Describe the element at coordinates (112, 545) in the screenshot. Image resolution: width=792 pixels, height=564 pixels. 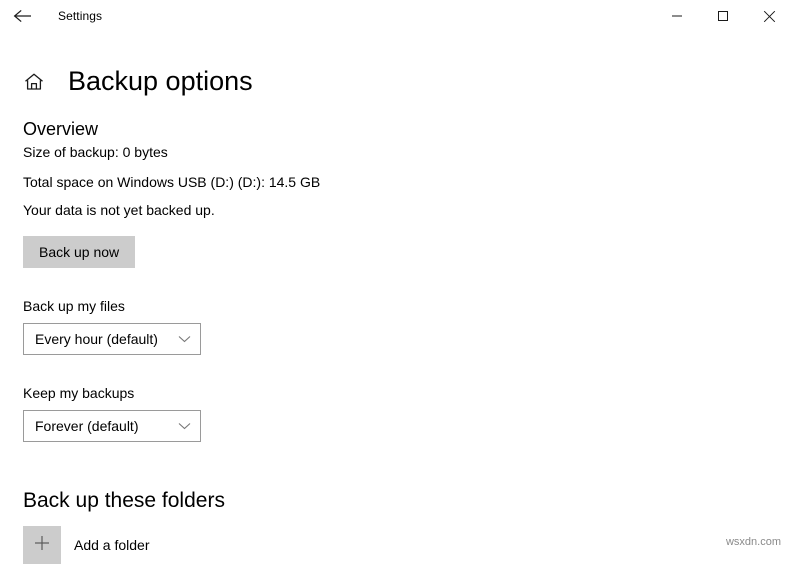
I see `add-folder-label: Add a folder` at that location.